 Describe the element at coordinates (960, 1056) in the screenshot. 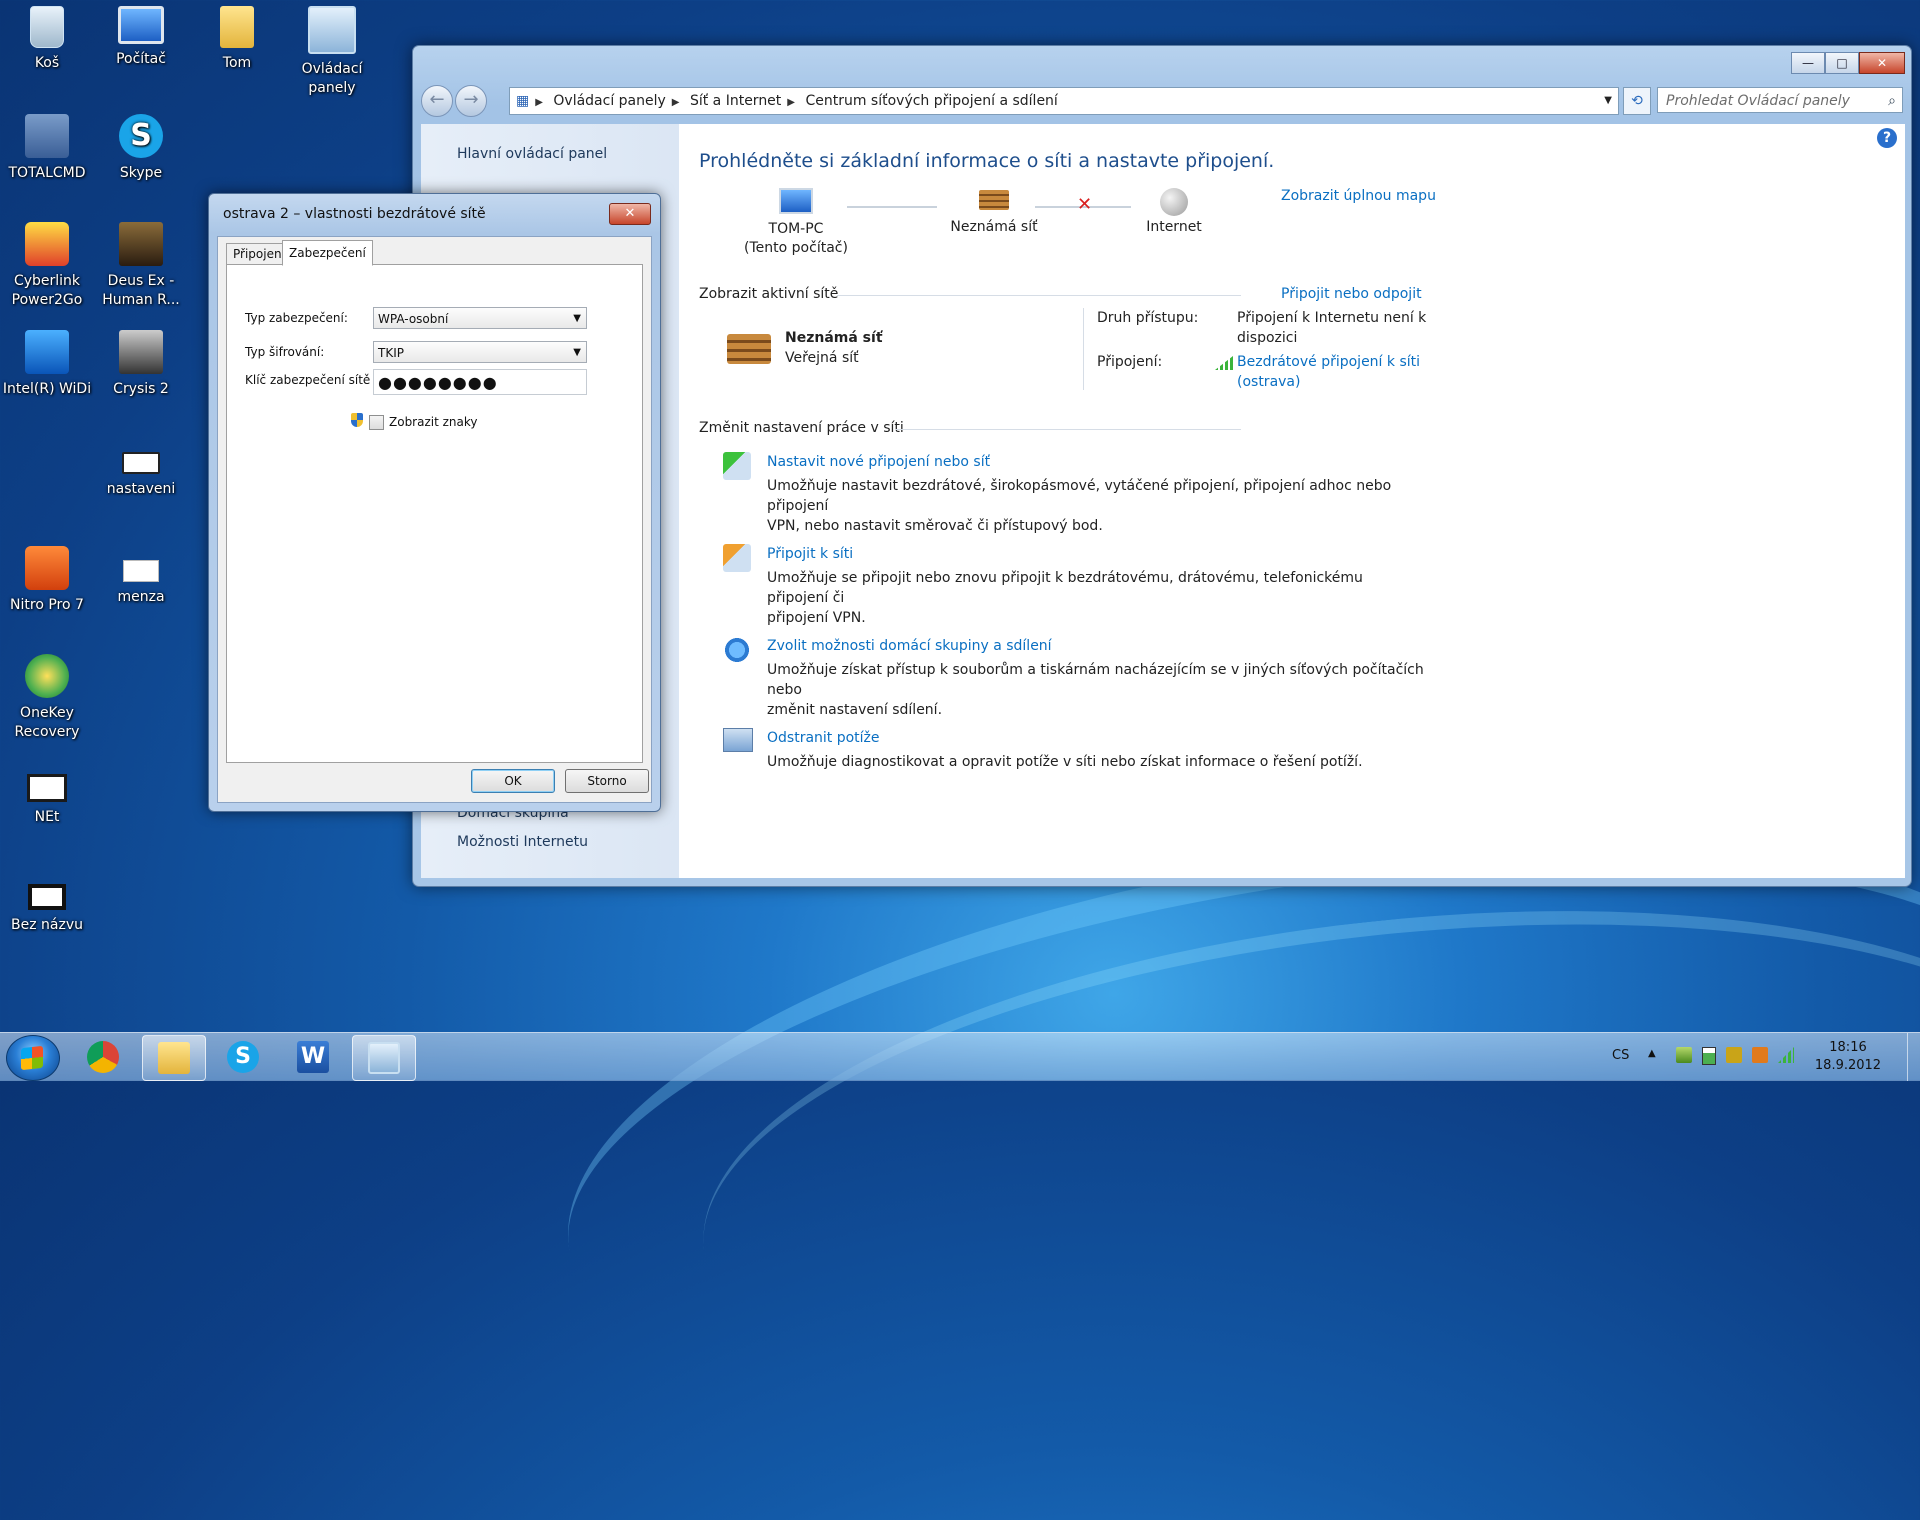

I see `taskbar: S W CS ▲ 18:16 18.9.2012` at that location.